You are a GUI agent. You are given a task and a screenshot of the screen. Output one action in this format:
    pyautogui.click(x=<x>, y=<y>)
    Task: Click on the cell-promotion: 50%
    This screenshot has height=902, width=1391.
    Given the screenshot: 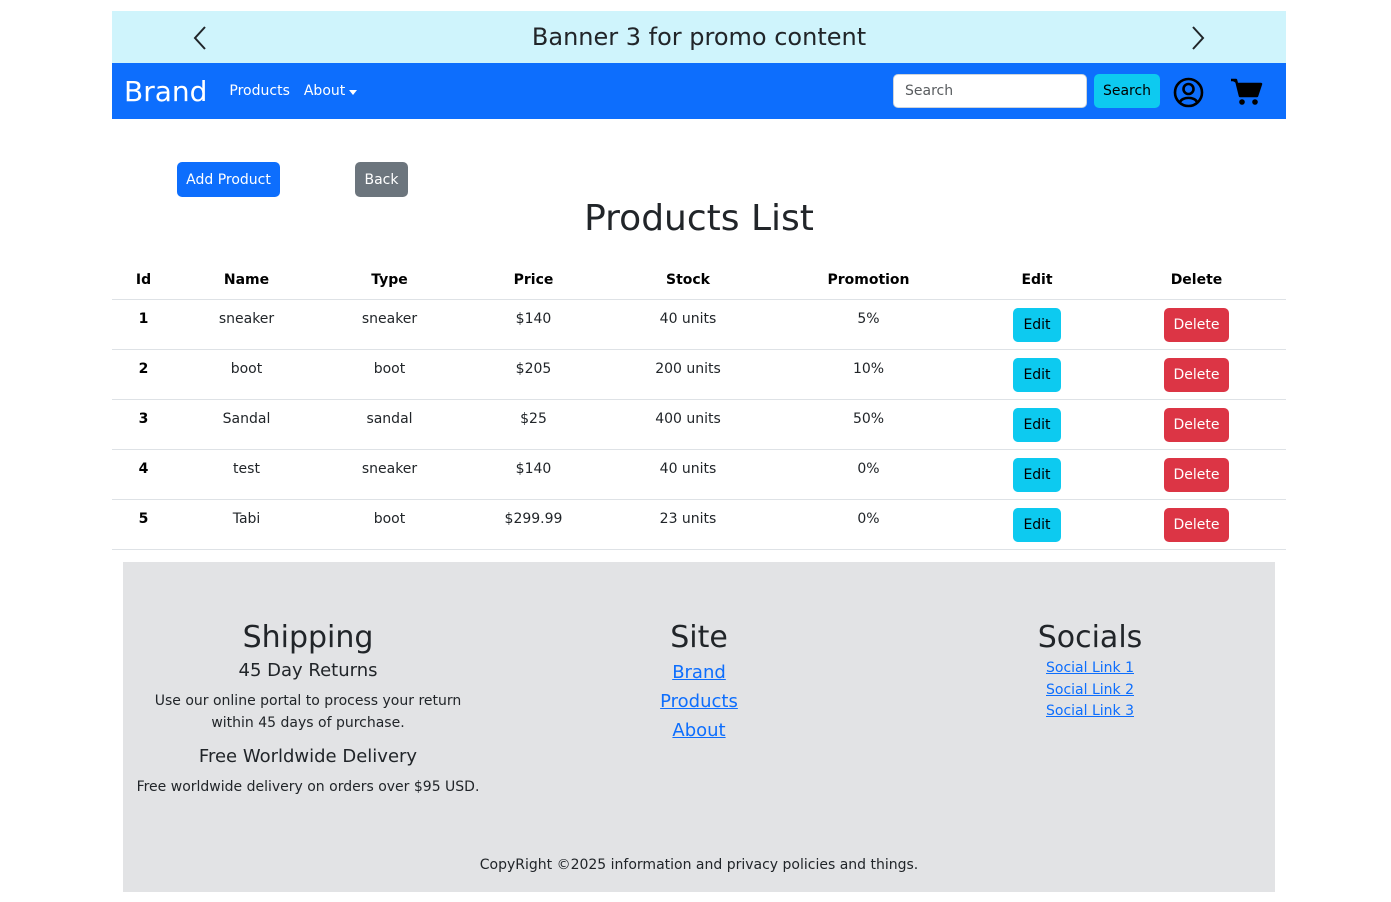 What is the action you would take?
    pyautogui.click(x=868, y=424)
    